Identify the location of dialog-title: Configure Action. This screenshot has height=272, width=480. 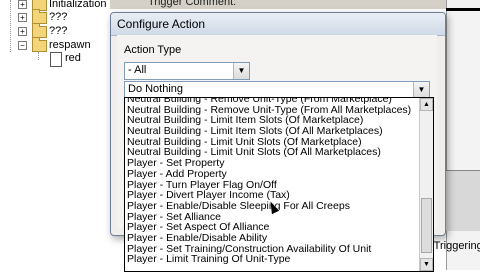
(161, 24).